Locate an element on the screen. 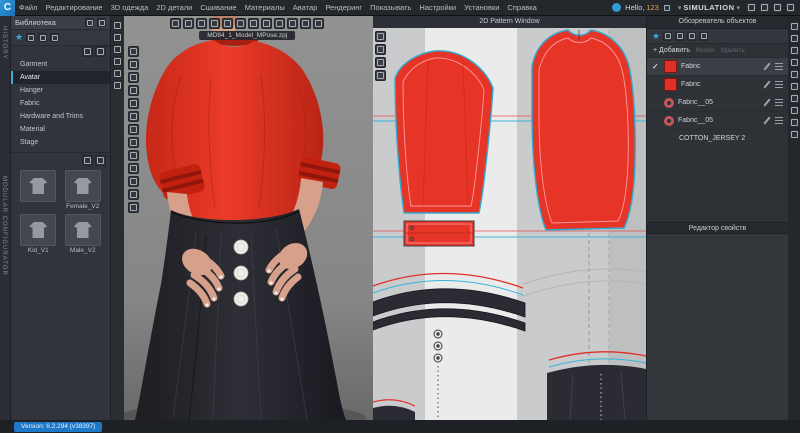 Image resolution: width=800 pixels, height=433 pixels. menu-file: Файл is located at coordinates (28, 8).